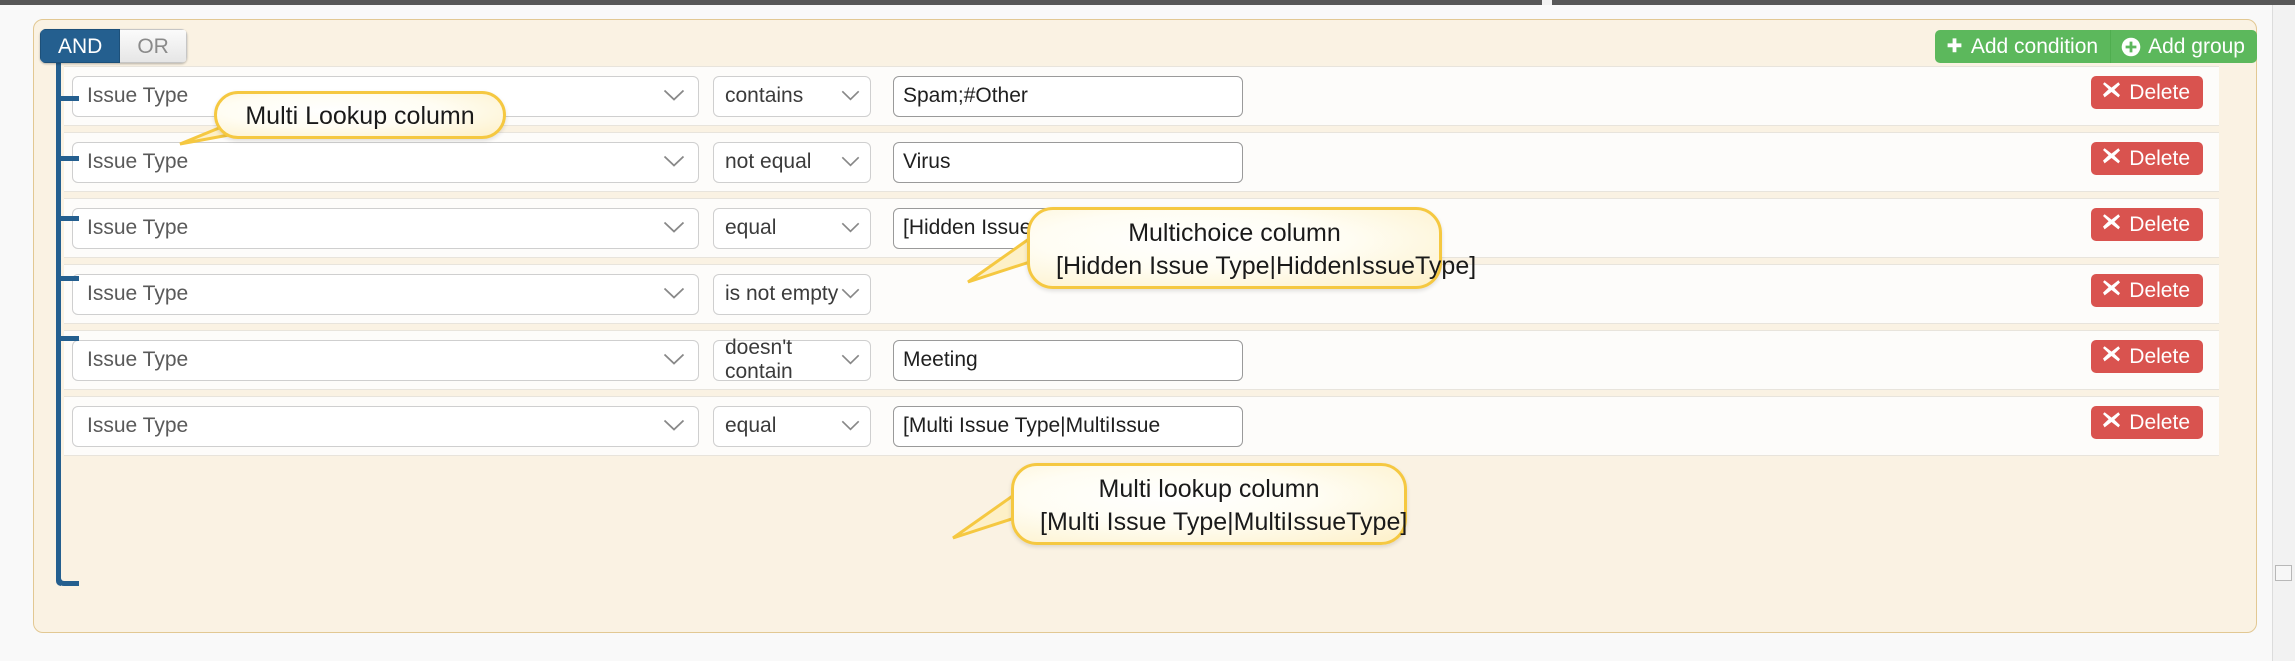  What do you see at coordinates (80, 46) in the screenshot?
I see `logic-and-button: AND` at bounding box center [80, 46].